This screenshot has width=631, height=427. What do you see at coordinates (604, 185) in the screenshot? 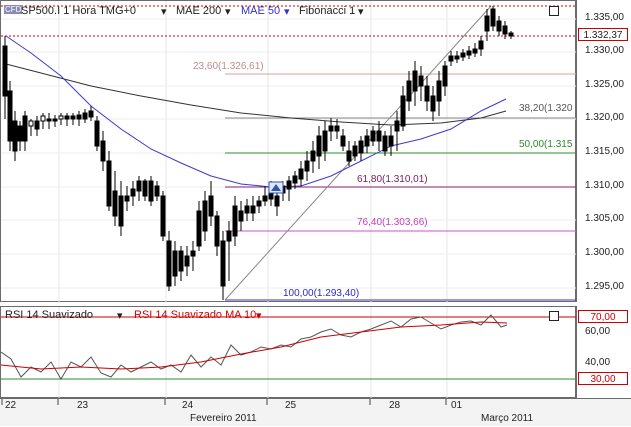
I see `price-tick: 1.310,00` at bounding box center [604, 185].